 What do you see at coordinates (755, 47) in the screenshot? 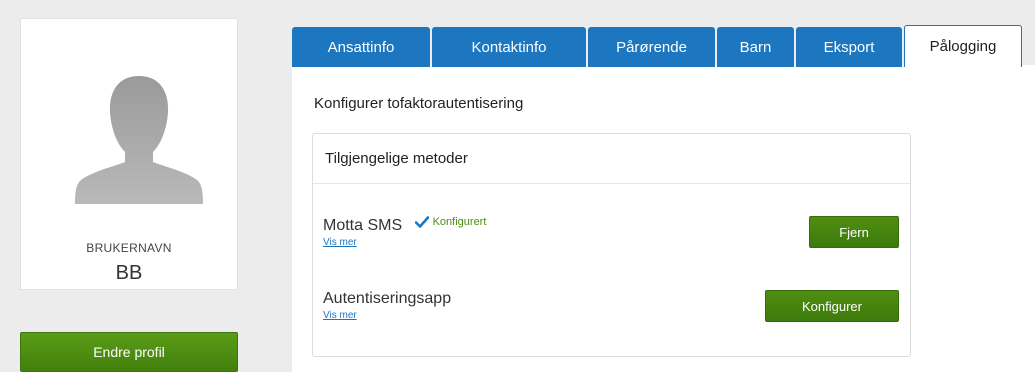
I see `tab-barn: Barn` at bounding box center [755, 47].